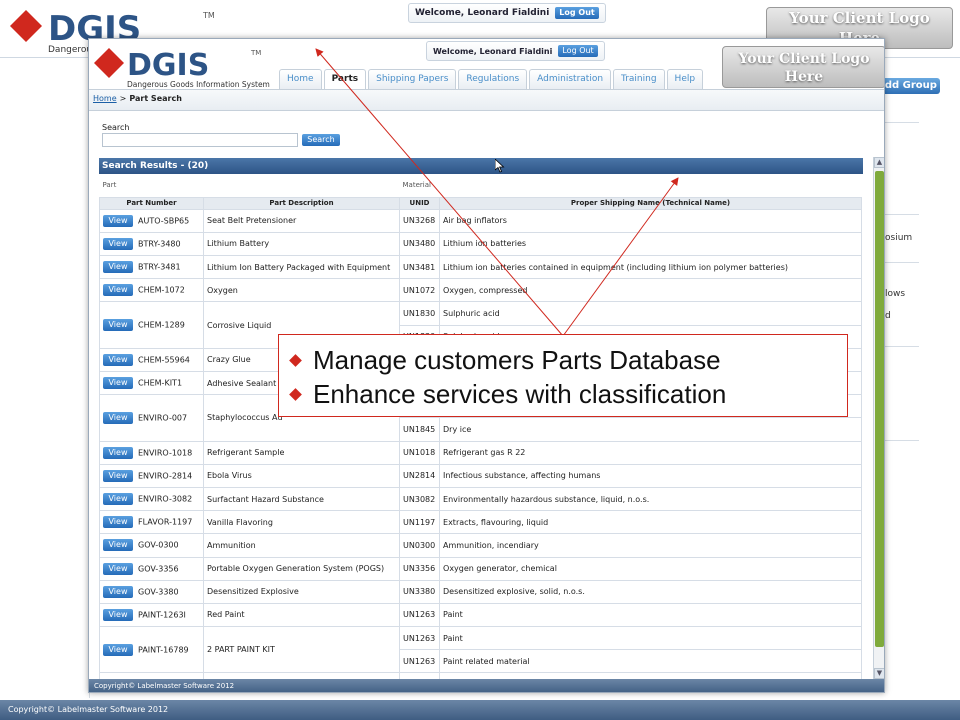 The height and width of the screenshot is (720, 960). Describe the element at coordinates (420, 429) in the screenshot. I see `unid-cell: UN1845` at that location.